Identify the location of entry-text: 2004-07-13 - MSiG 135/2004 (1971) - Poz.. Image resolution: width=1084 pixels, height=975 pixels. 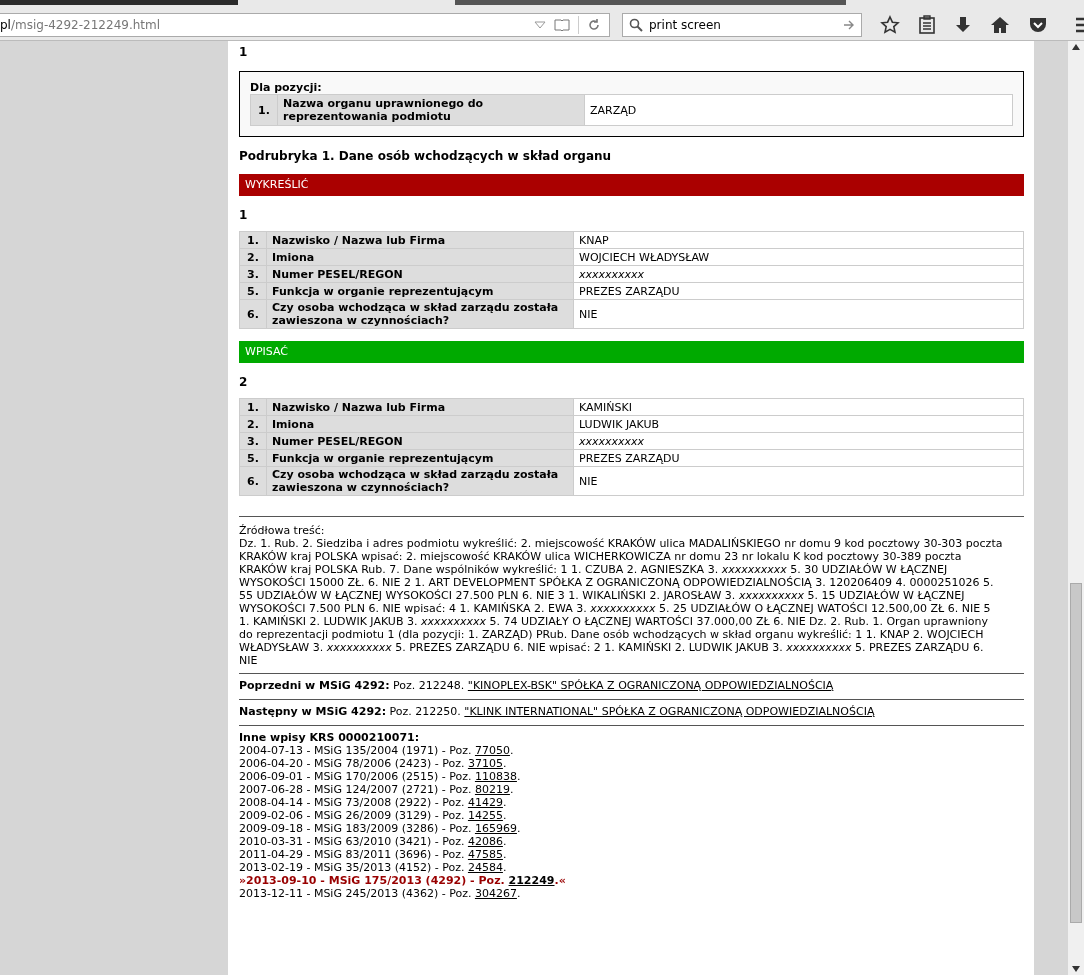
(355, 750).